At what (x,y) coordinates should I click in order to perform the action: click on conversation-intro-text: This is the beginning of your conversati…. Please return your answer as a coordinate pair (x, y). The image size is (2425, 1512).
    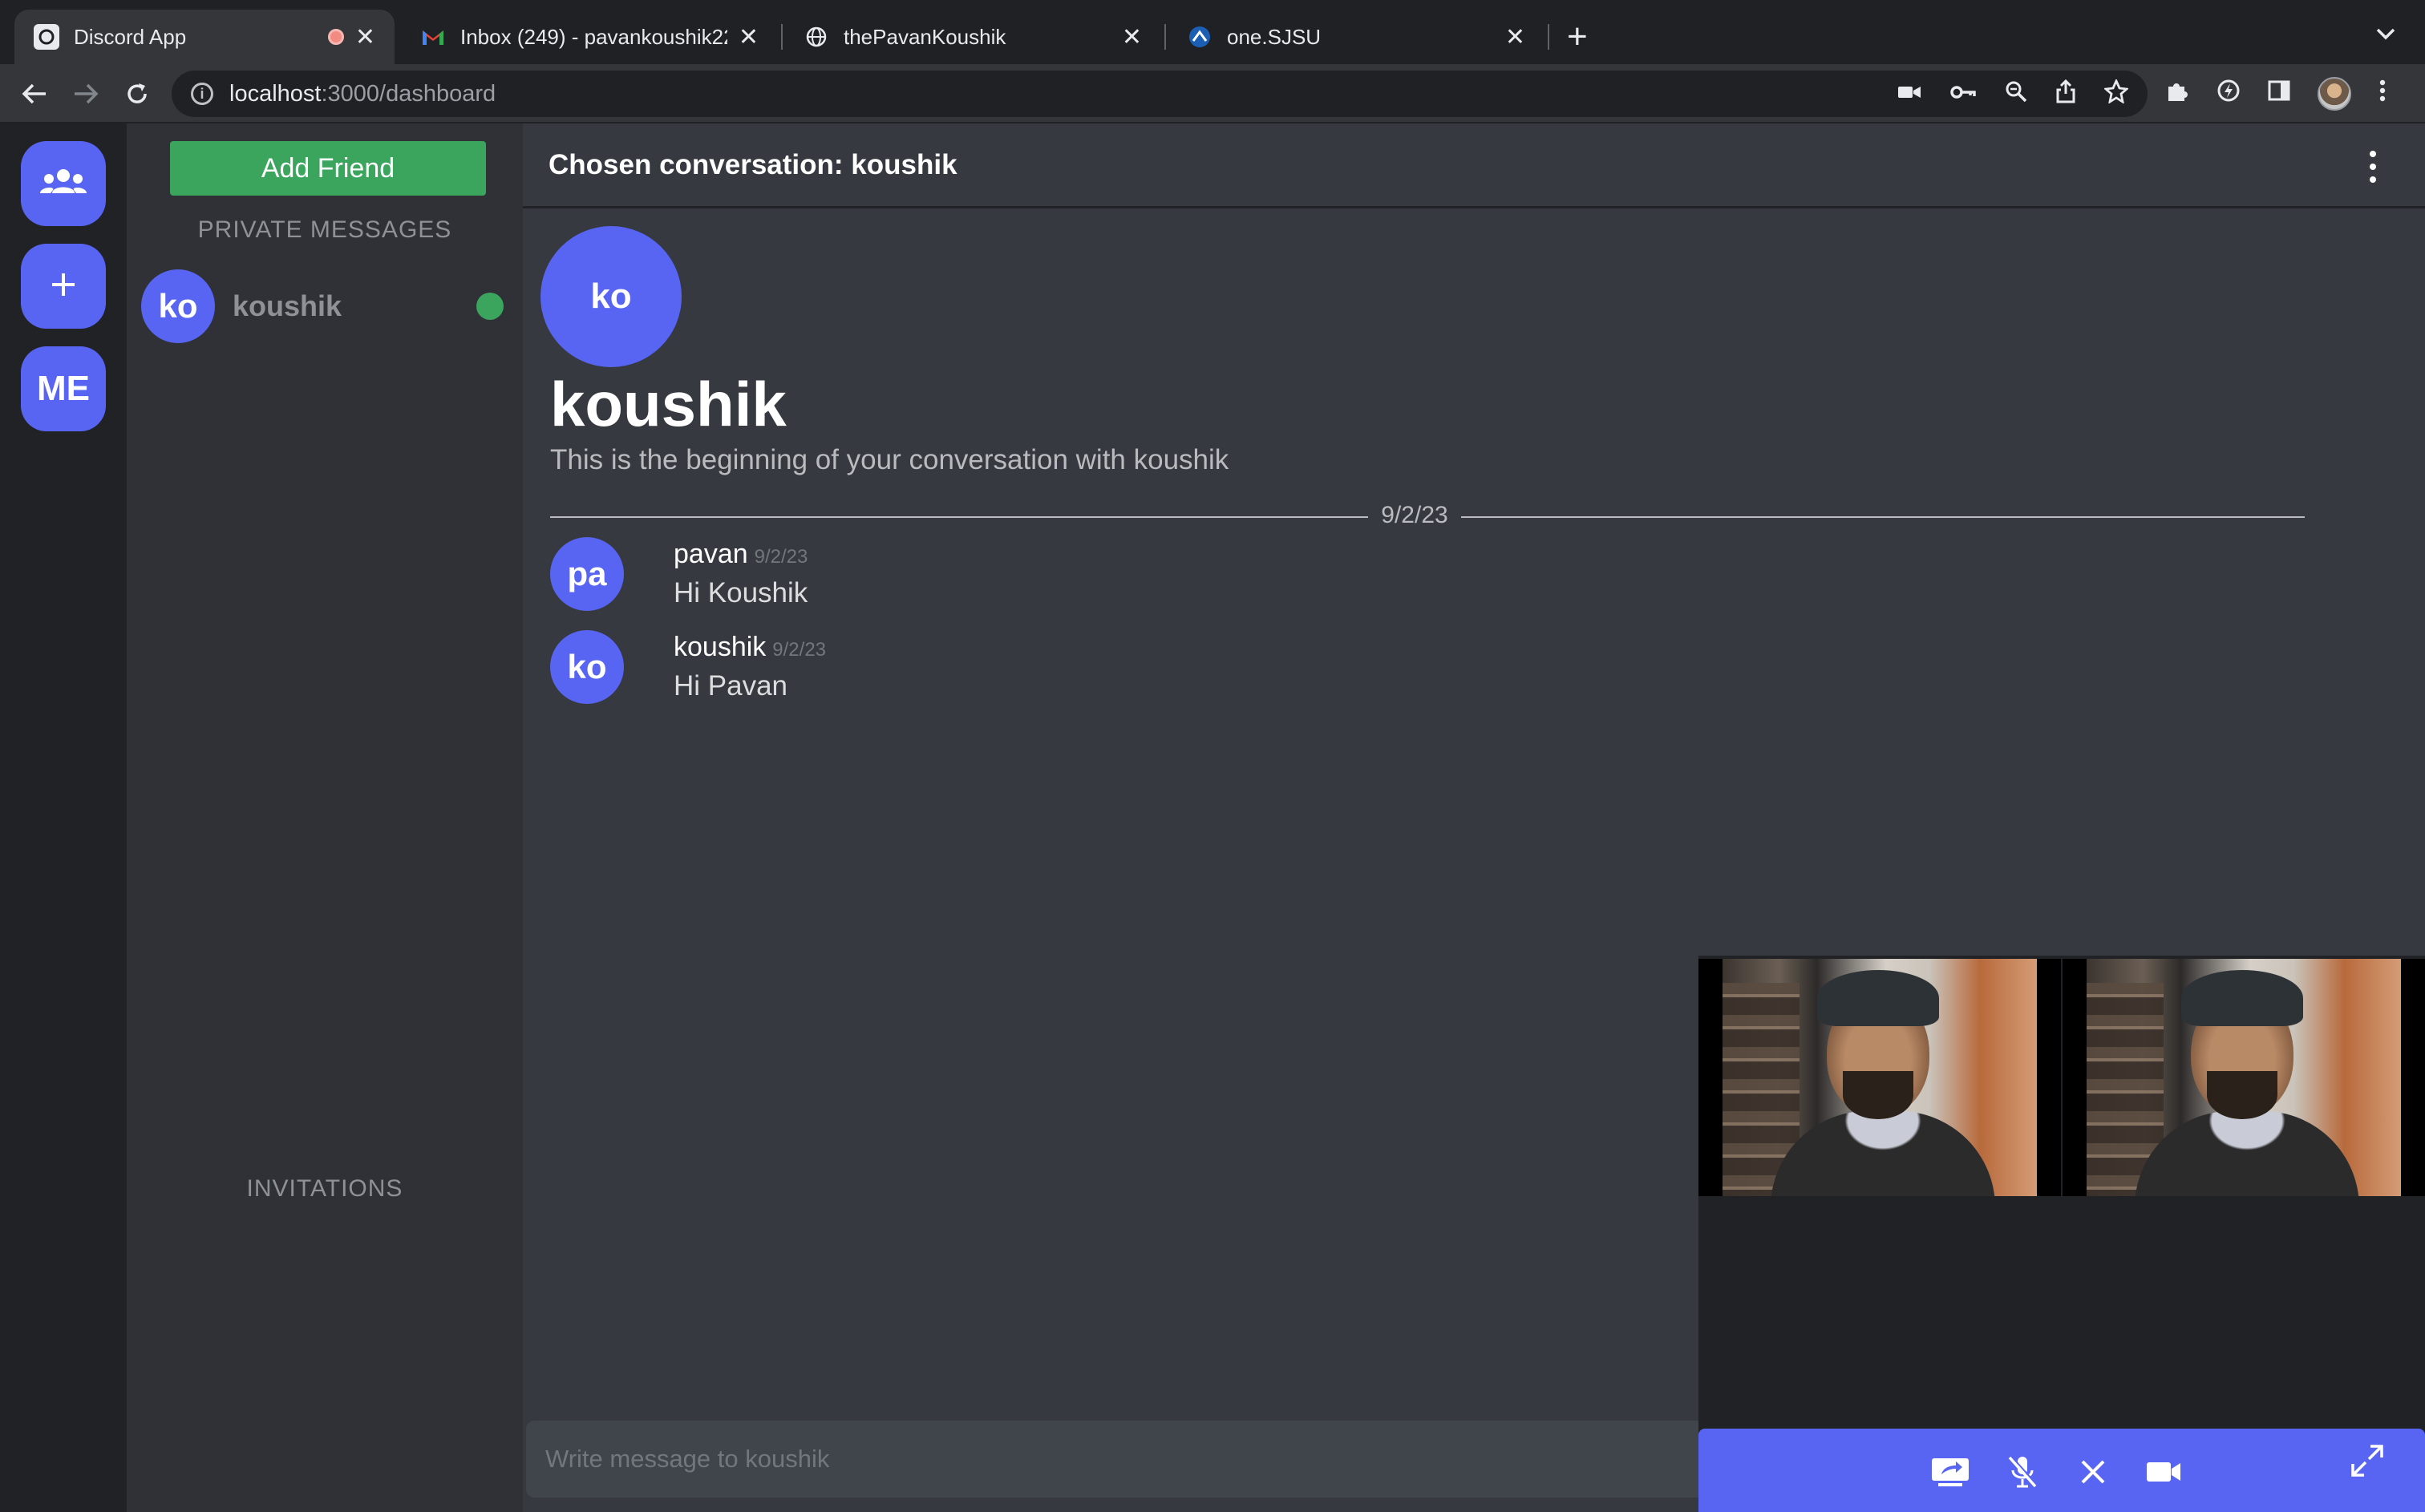
    Looking at the image, I should click on (889, 460).